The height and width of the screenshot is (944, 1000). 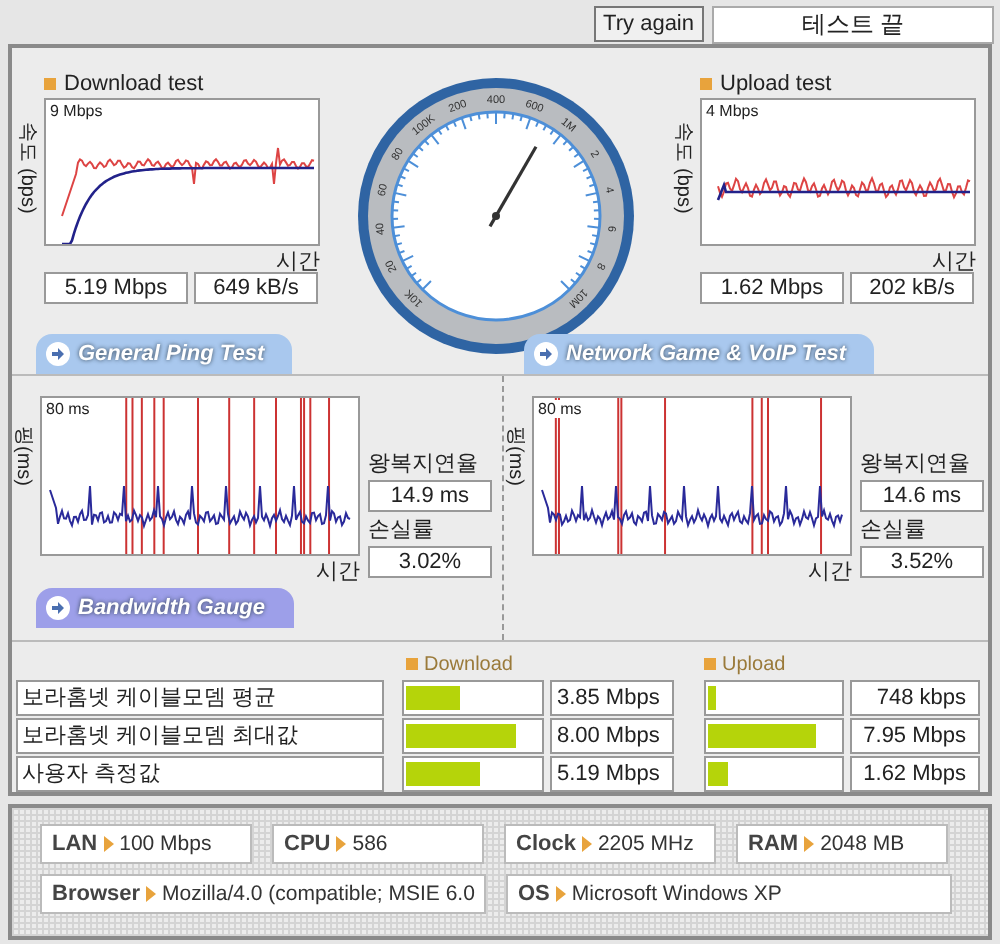 I want to click on bandwidth-value: 8.00 Mbps, so click(x=611, y=735).